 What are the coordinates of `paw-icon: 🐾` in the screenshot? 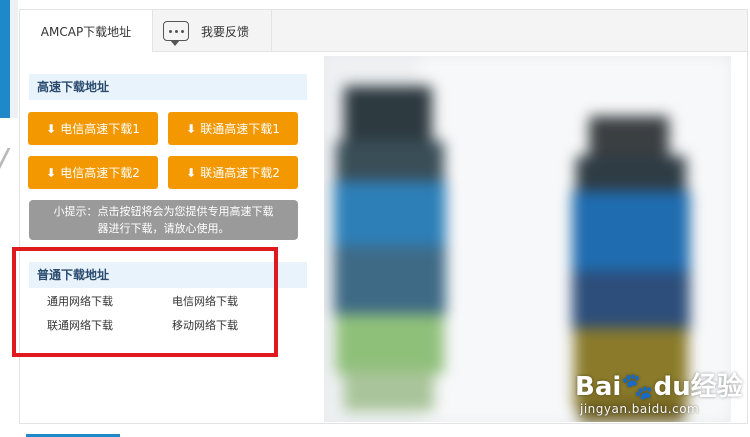 It's located at (637, 387).